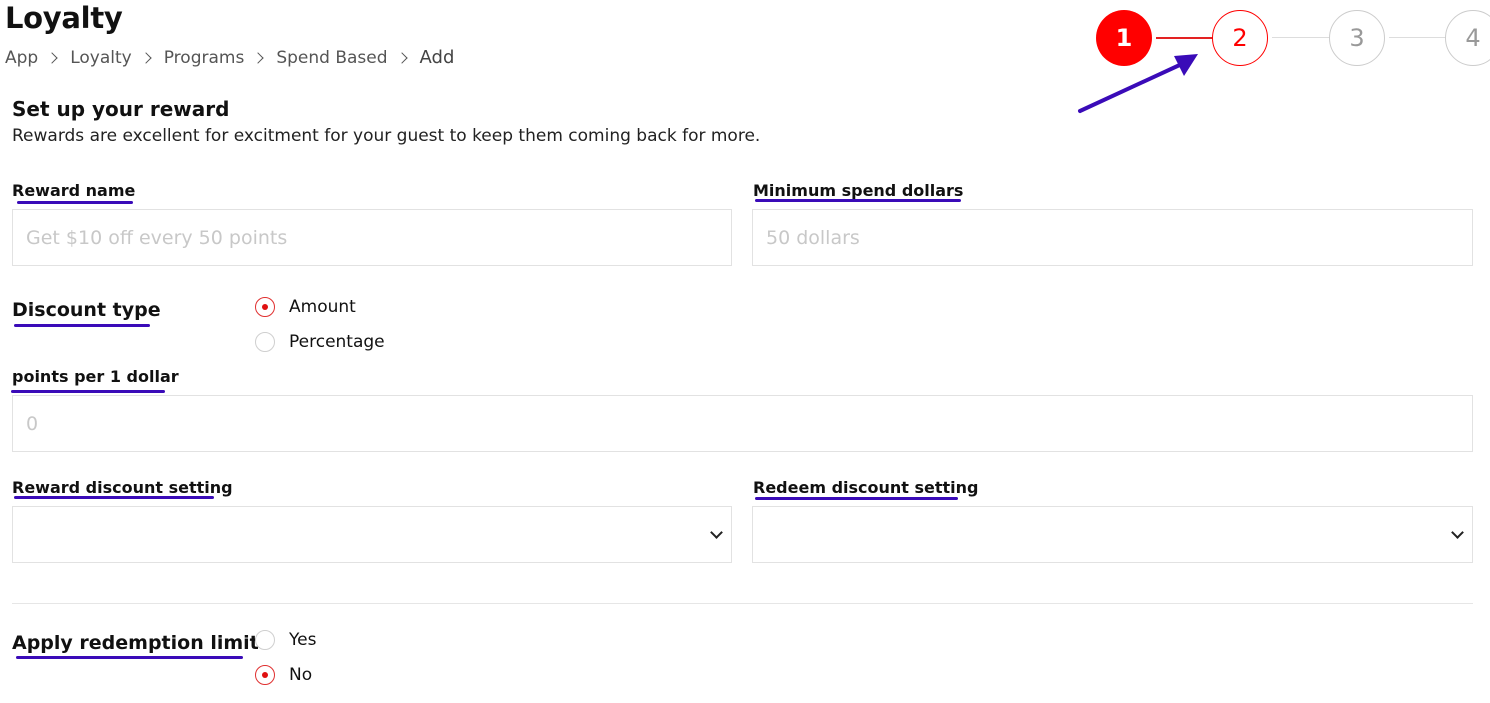 The width and height of the screenshot is (1490, 703). Describe the element at coordinates (337, 342) in the screenshot. I see `discount-type-percentage-label: Percentage` at that location.